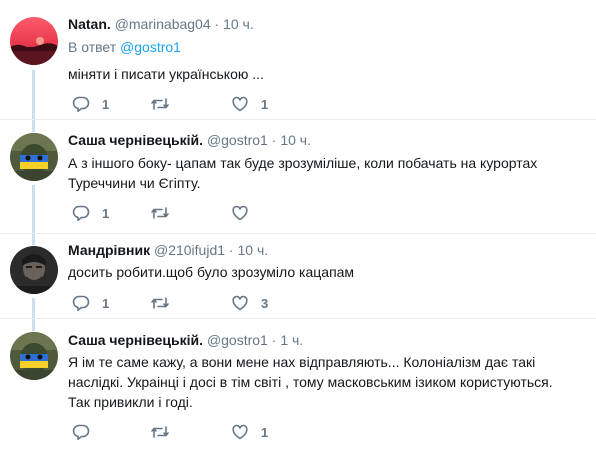 Image resolution: width=596 pixels, height=451 pixels. What do you see at coordinates (249, 303) in the screenshot?
I see `like-button: 3` at bounding box center [249, 303].